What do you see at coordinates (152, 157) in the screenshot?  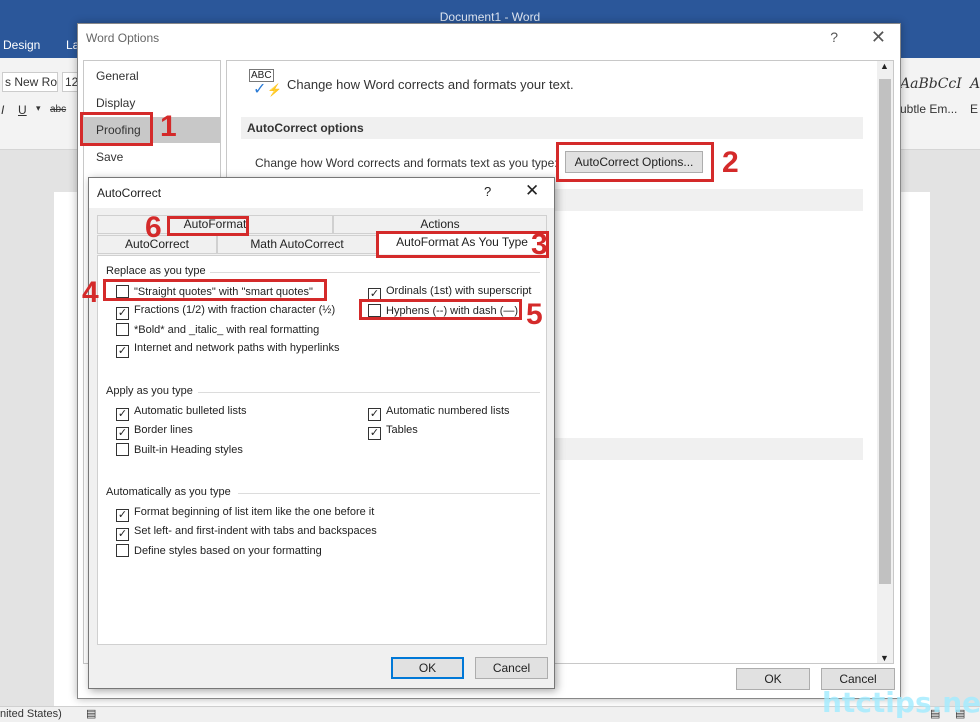 I see `nav-item-save: Save` at bounding box center [152, 157].